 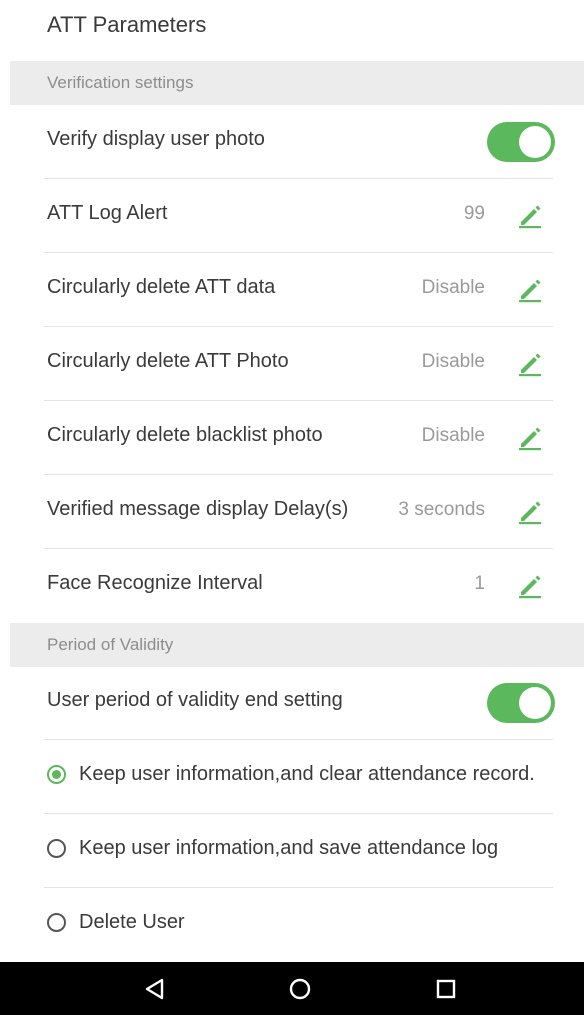 I want to click on message-delay-value: 3 seconds, so click(x=441, y=509).